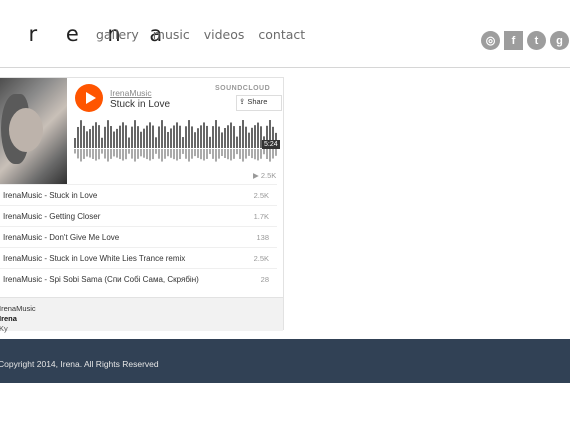  Describe the element at coordinates (50, 195) in the screenshot. I see `track-row-title: IrenaMusic - Stuck in Love` at that location.